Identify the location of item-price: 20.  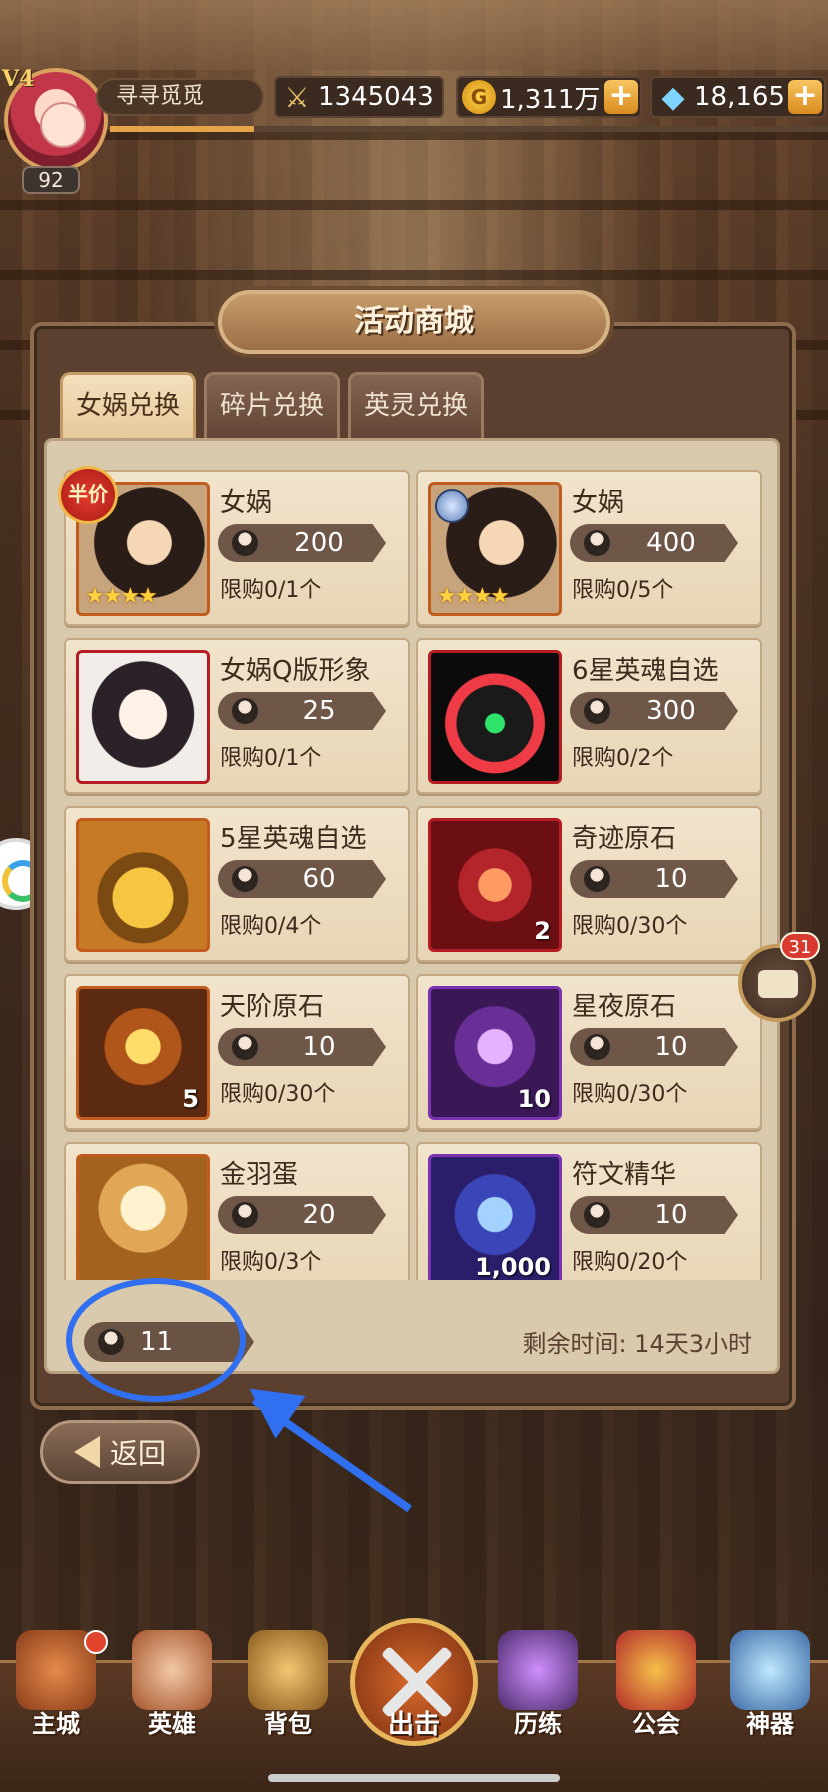
(302, 1215).